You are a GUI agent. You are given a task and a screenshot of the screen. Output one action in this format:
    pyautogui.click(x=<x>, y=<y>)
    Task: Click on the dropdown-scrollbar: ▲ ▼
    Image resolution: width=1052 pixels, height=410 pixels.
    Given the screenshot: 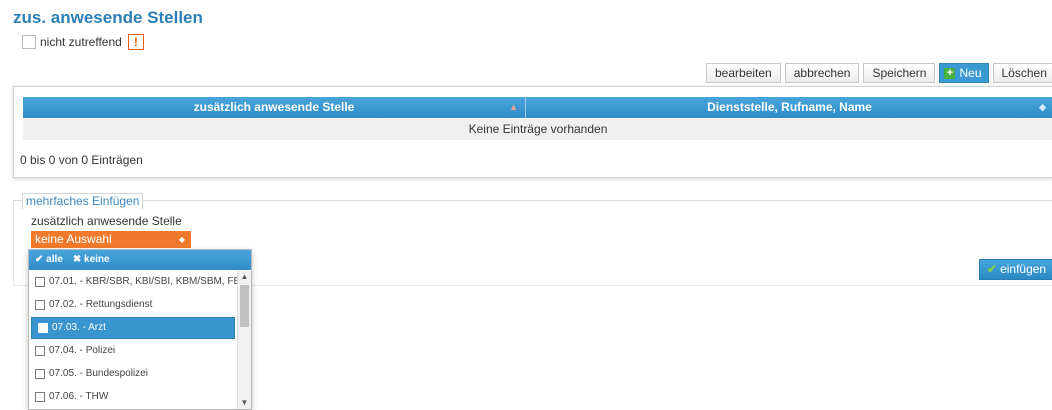 What is the action you would take?
    pyautogui.click(x=244, y=340)
    